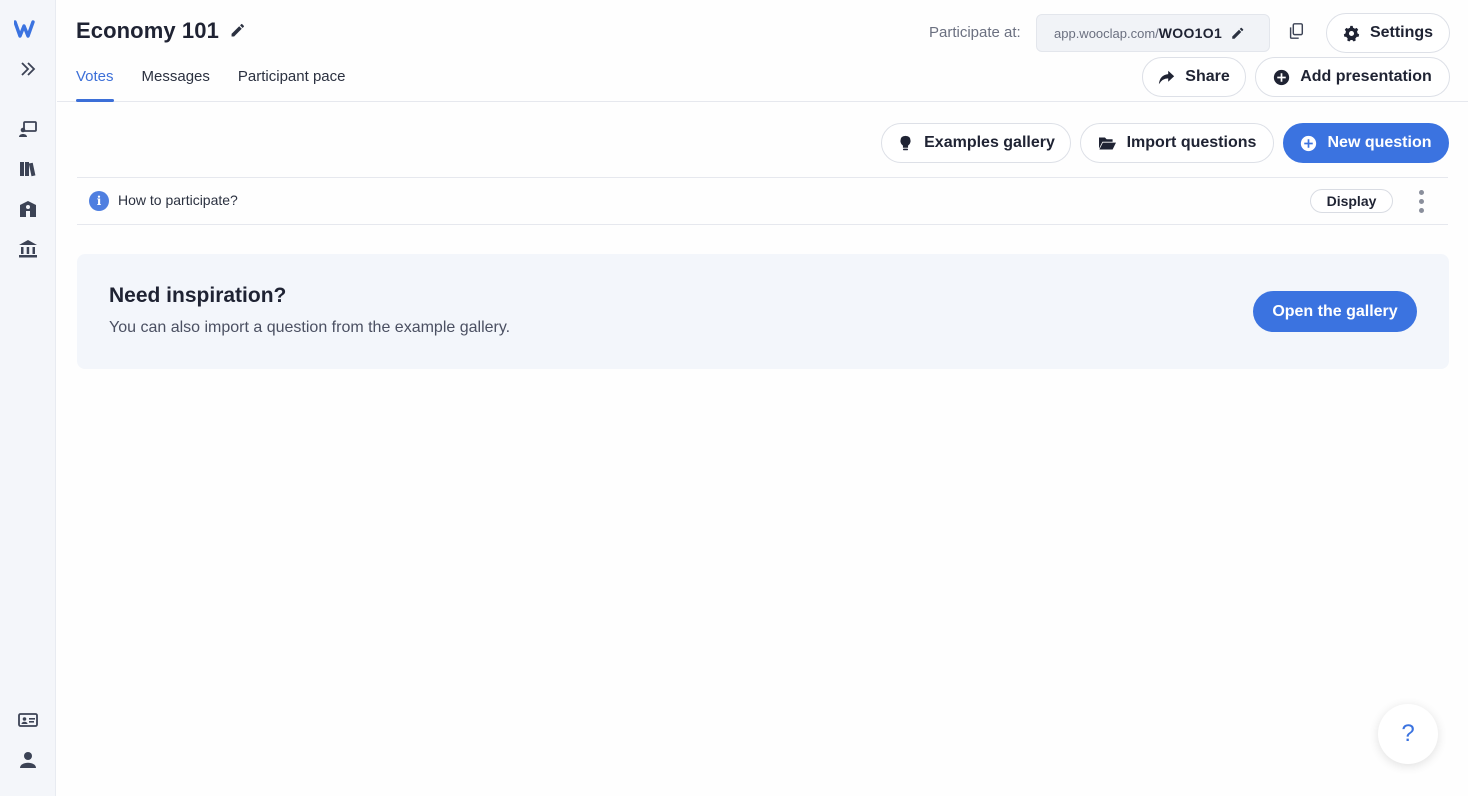  What do you see at coordinates (1351, 33) in the screenshot?
I see `gear-icon` at bounding box center [1351, 33].